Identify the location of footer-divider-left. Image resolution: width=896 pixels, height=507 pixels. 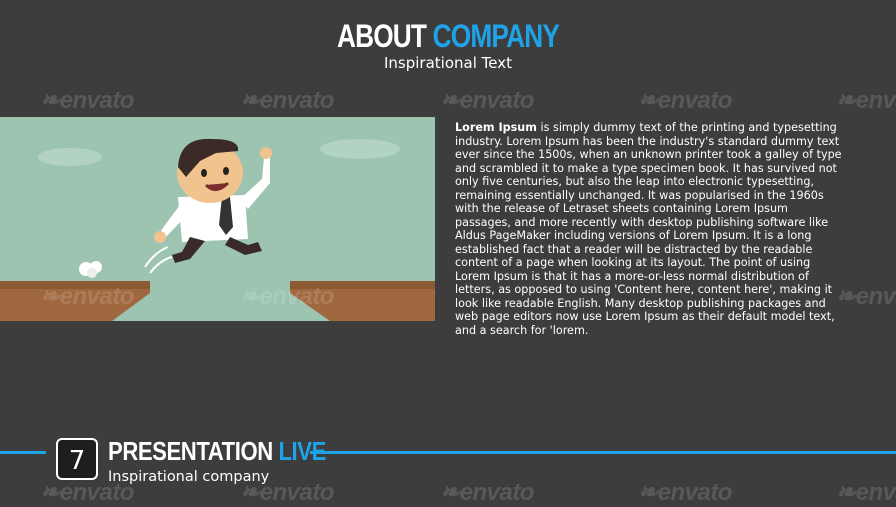
(23, 452).